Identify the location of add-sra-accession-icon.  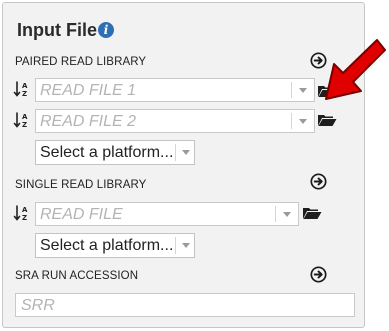
(318, 274).